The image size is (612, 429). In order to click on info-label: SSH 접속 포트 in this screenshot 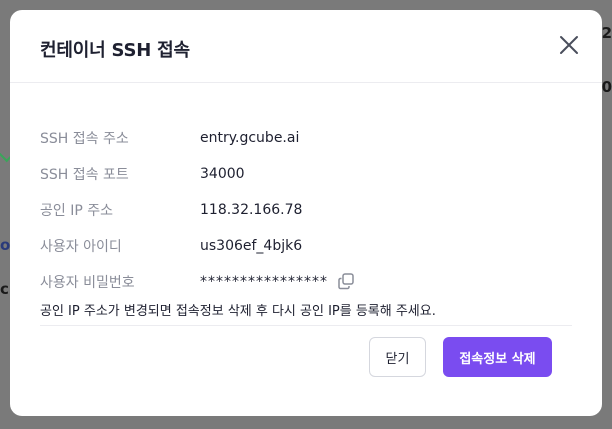, I will do `click(84, 175)`.